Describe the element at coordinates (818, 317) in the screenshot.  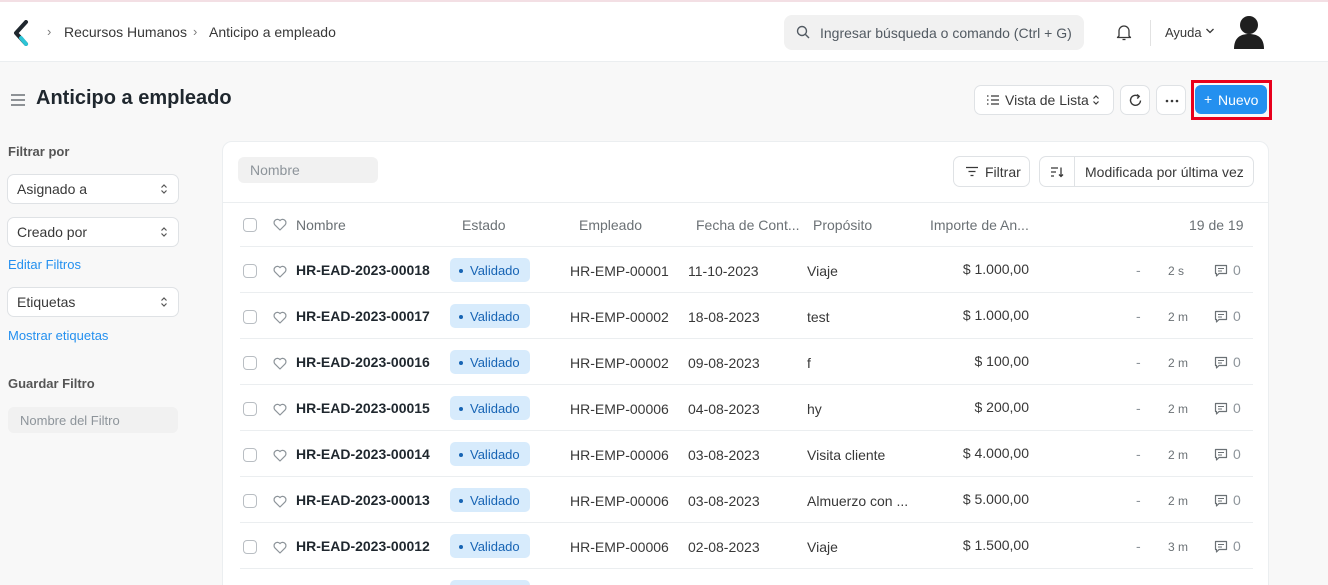
I see `purpose-cell: test` at that location.